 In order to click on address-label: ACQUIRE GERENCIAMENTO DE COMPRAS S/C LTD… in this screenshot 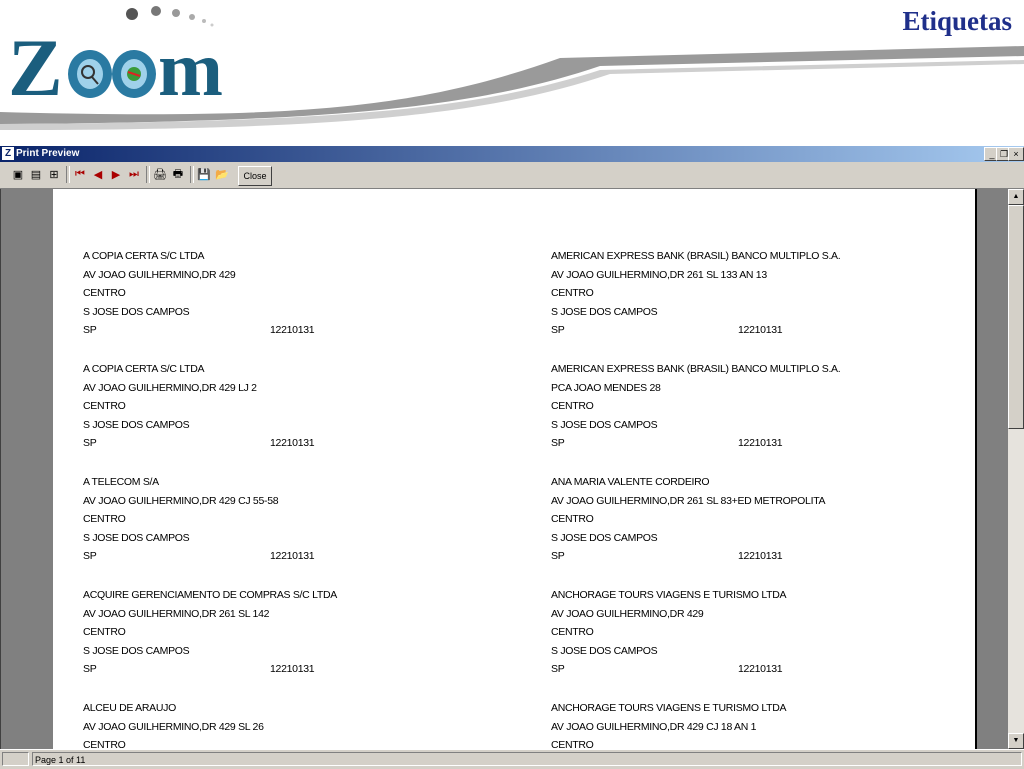, I will do `click(293, 632)`.